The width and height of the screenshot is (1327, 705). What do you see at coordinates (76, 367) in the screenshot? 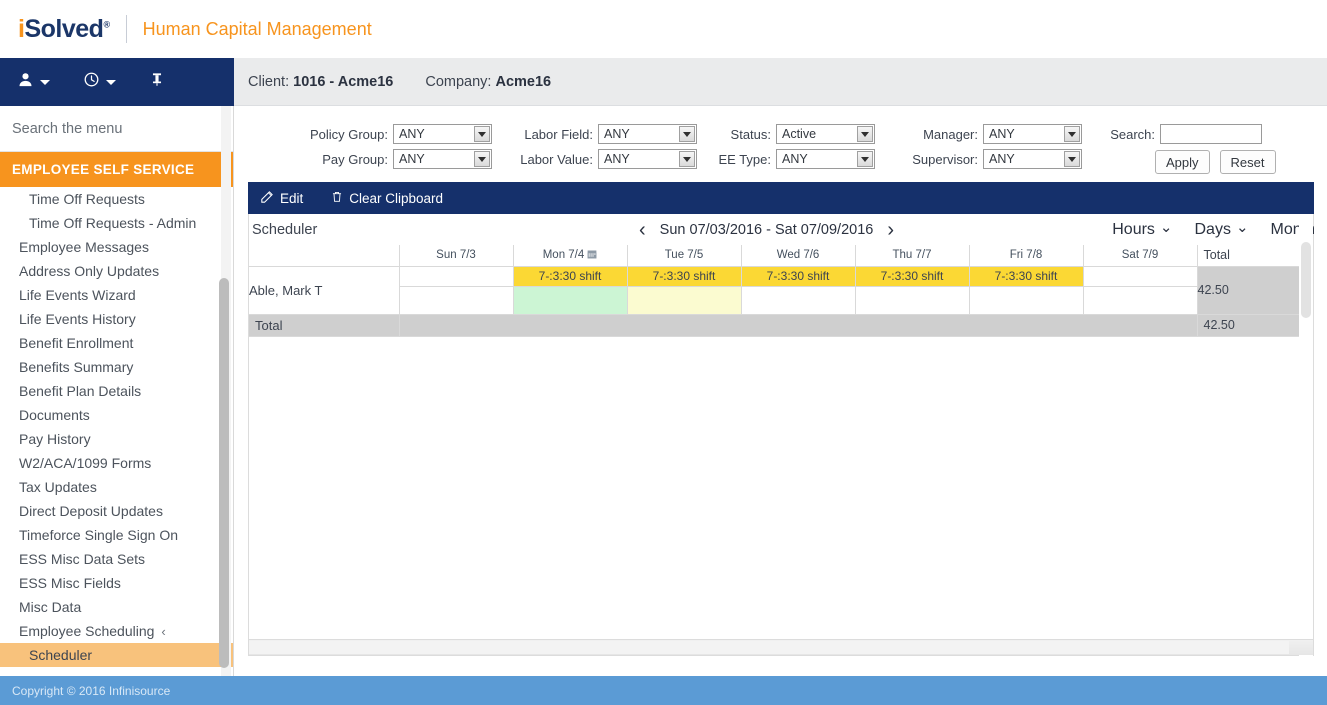
I see `sidebar-item-label: Benefits Summary` at bounding box center [76, 367].